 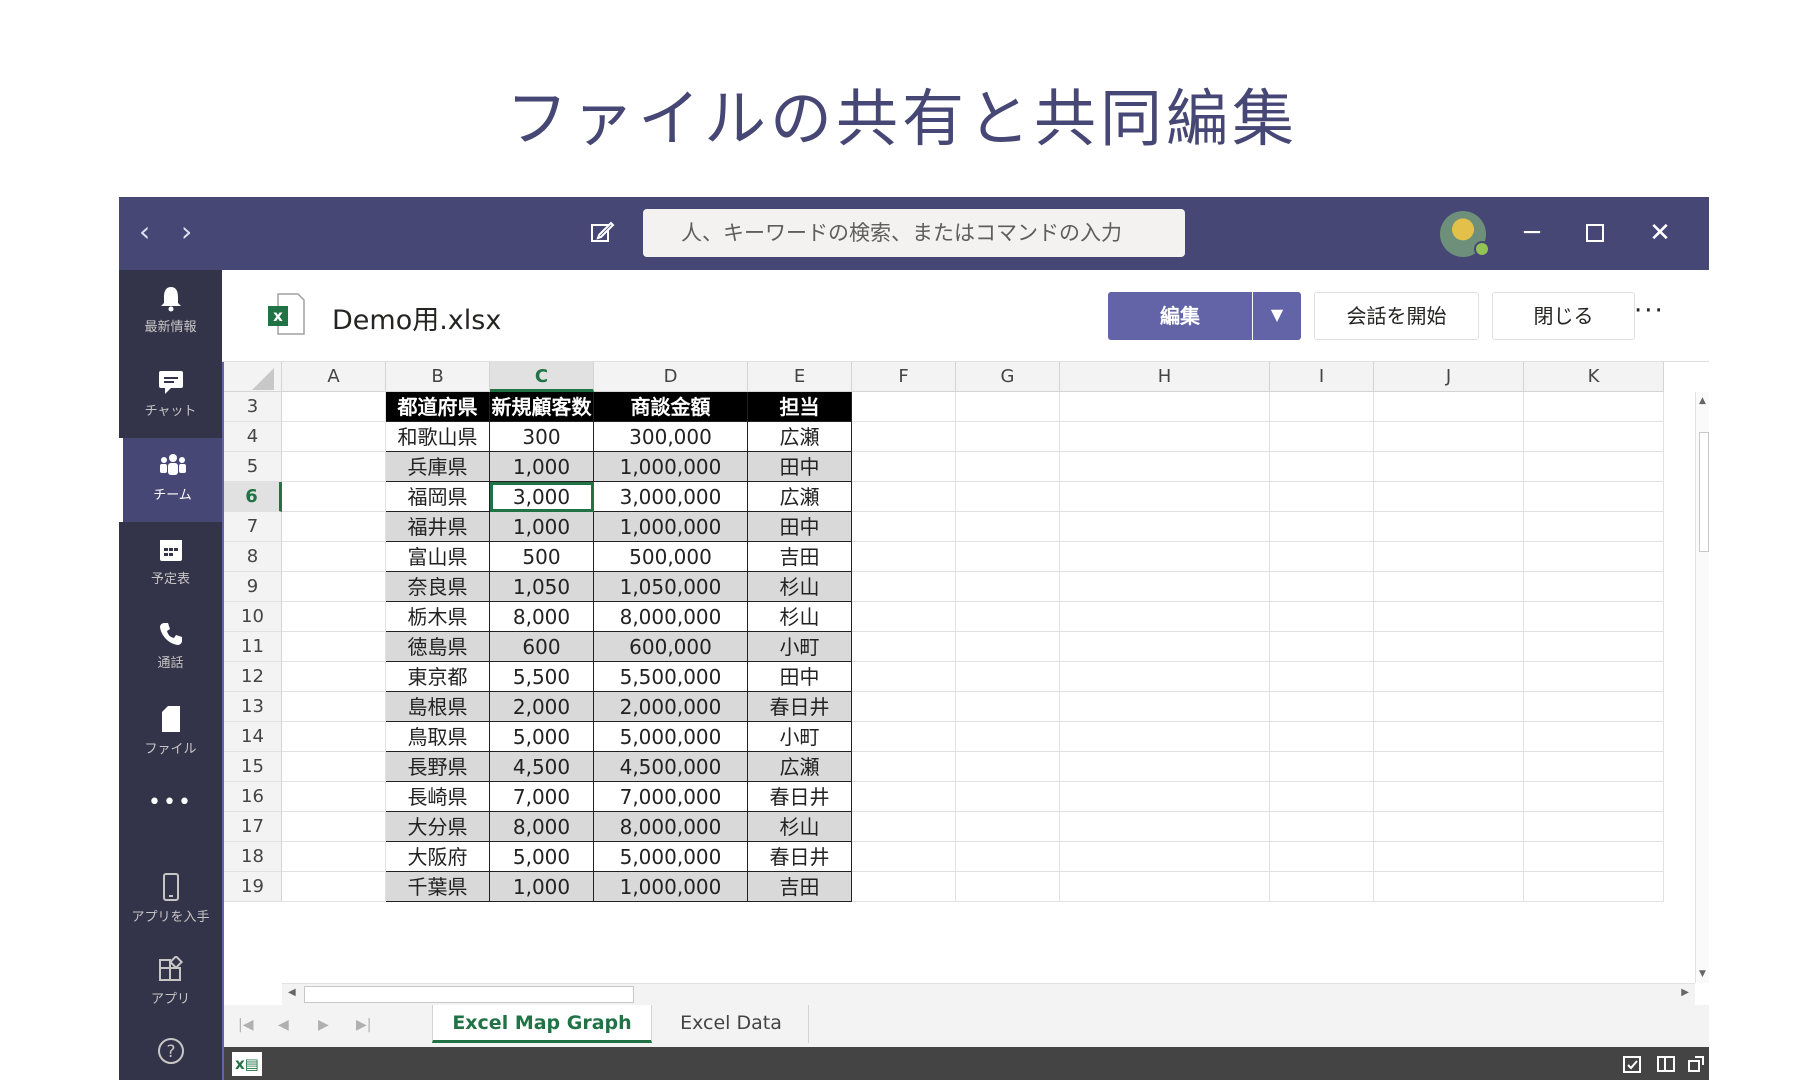 What do you see at coordinates (1666, 1064) in the screenshot?
I see `reading-view-icon` at bounding box center [1666, 1064].